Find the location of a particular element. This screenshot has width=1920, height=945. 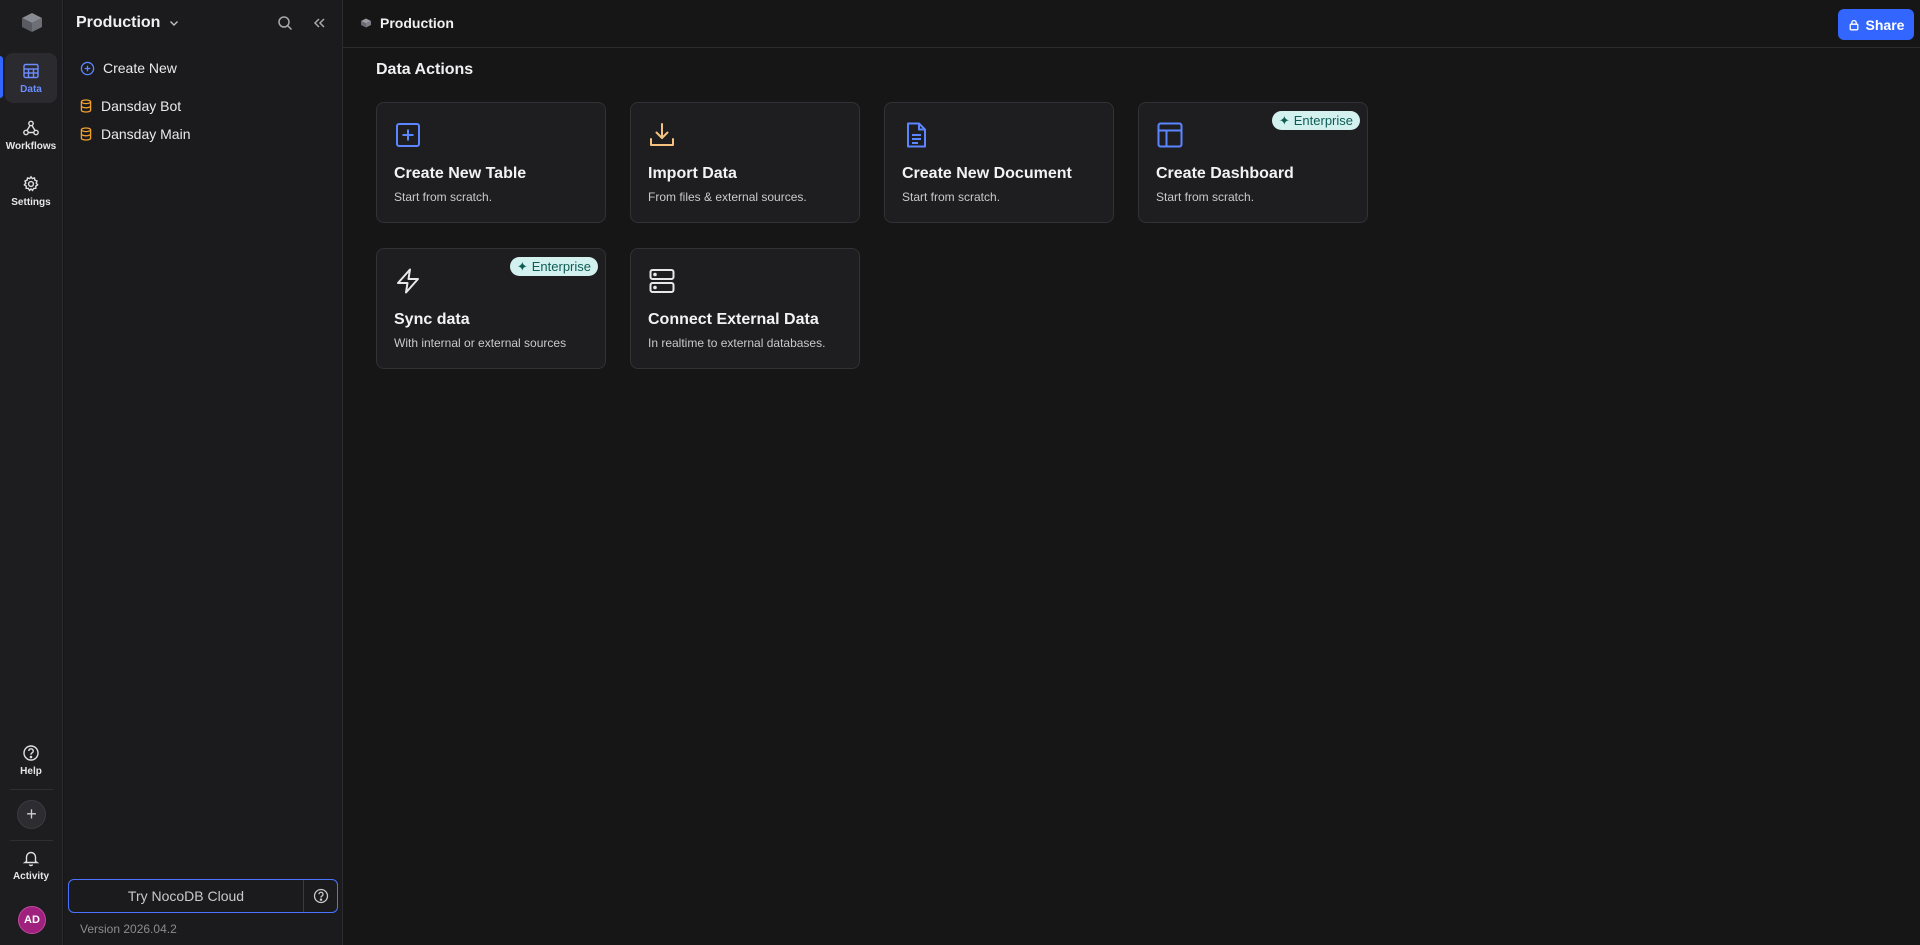

rail-active-indicator is located at coordinates (1, 77).